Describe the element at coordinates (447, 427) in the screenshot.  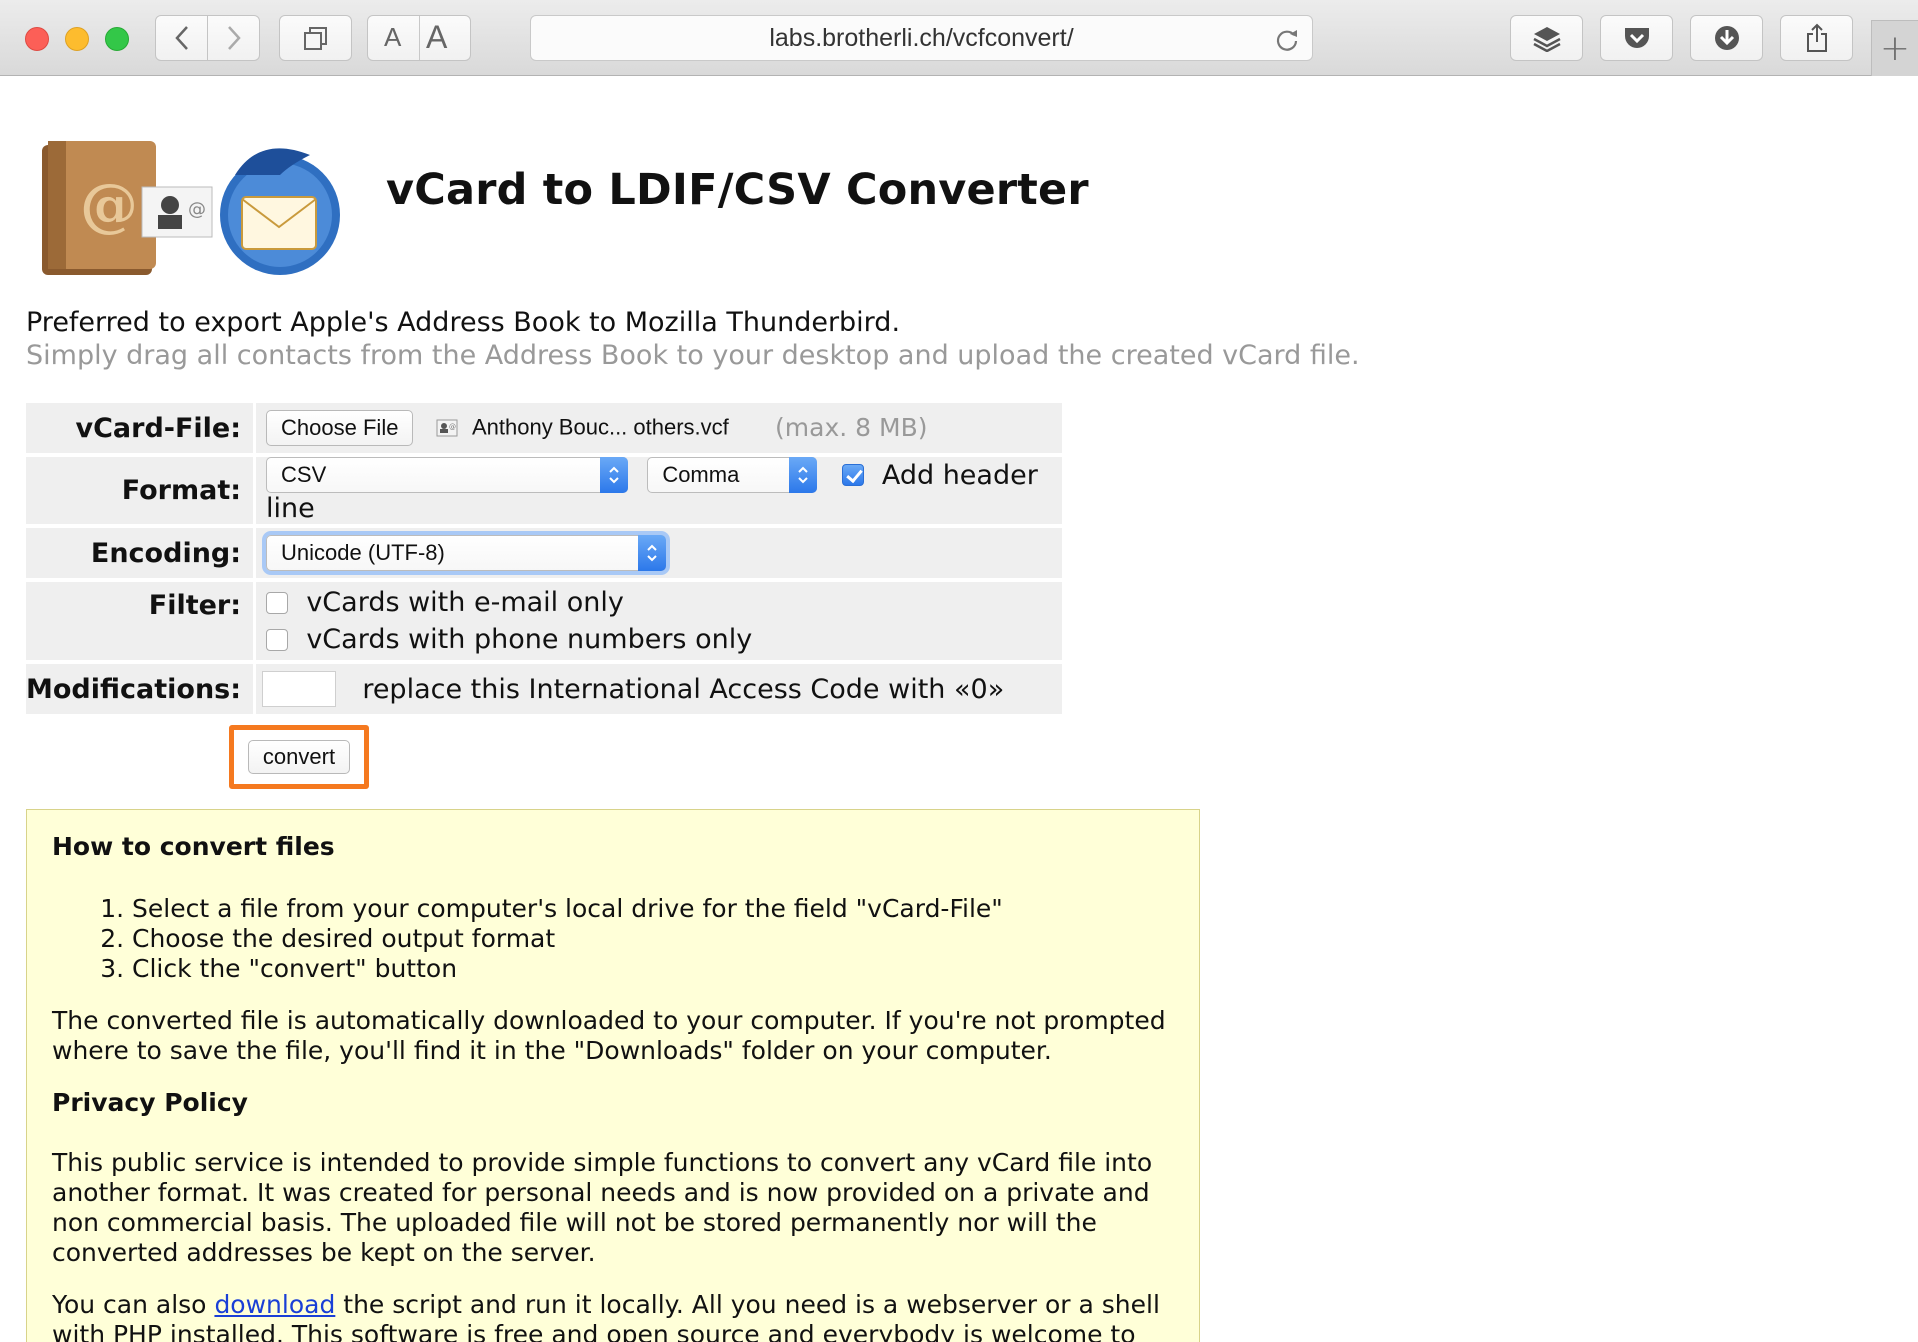
I see `vcard-file-icon: @` at that location.